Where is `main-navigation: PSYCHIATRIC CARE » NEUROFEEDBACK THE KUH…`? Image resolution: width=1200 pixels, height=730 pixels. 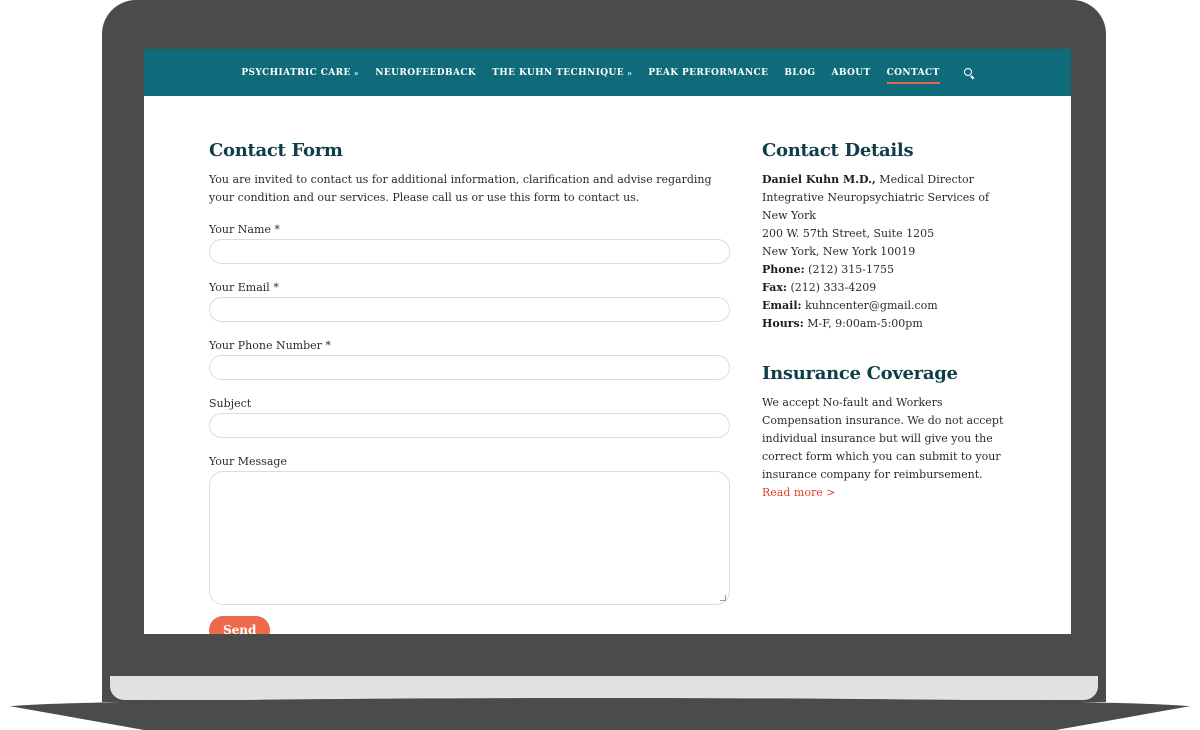
main-navigation: PSYCHIATRIC CARE » NEUROFEEDBACK THE KUH… is located at coordinates (607, 72).